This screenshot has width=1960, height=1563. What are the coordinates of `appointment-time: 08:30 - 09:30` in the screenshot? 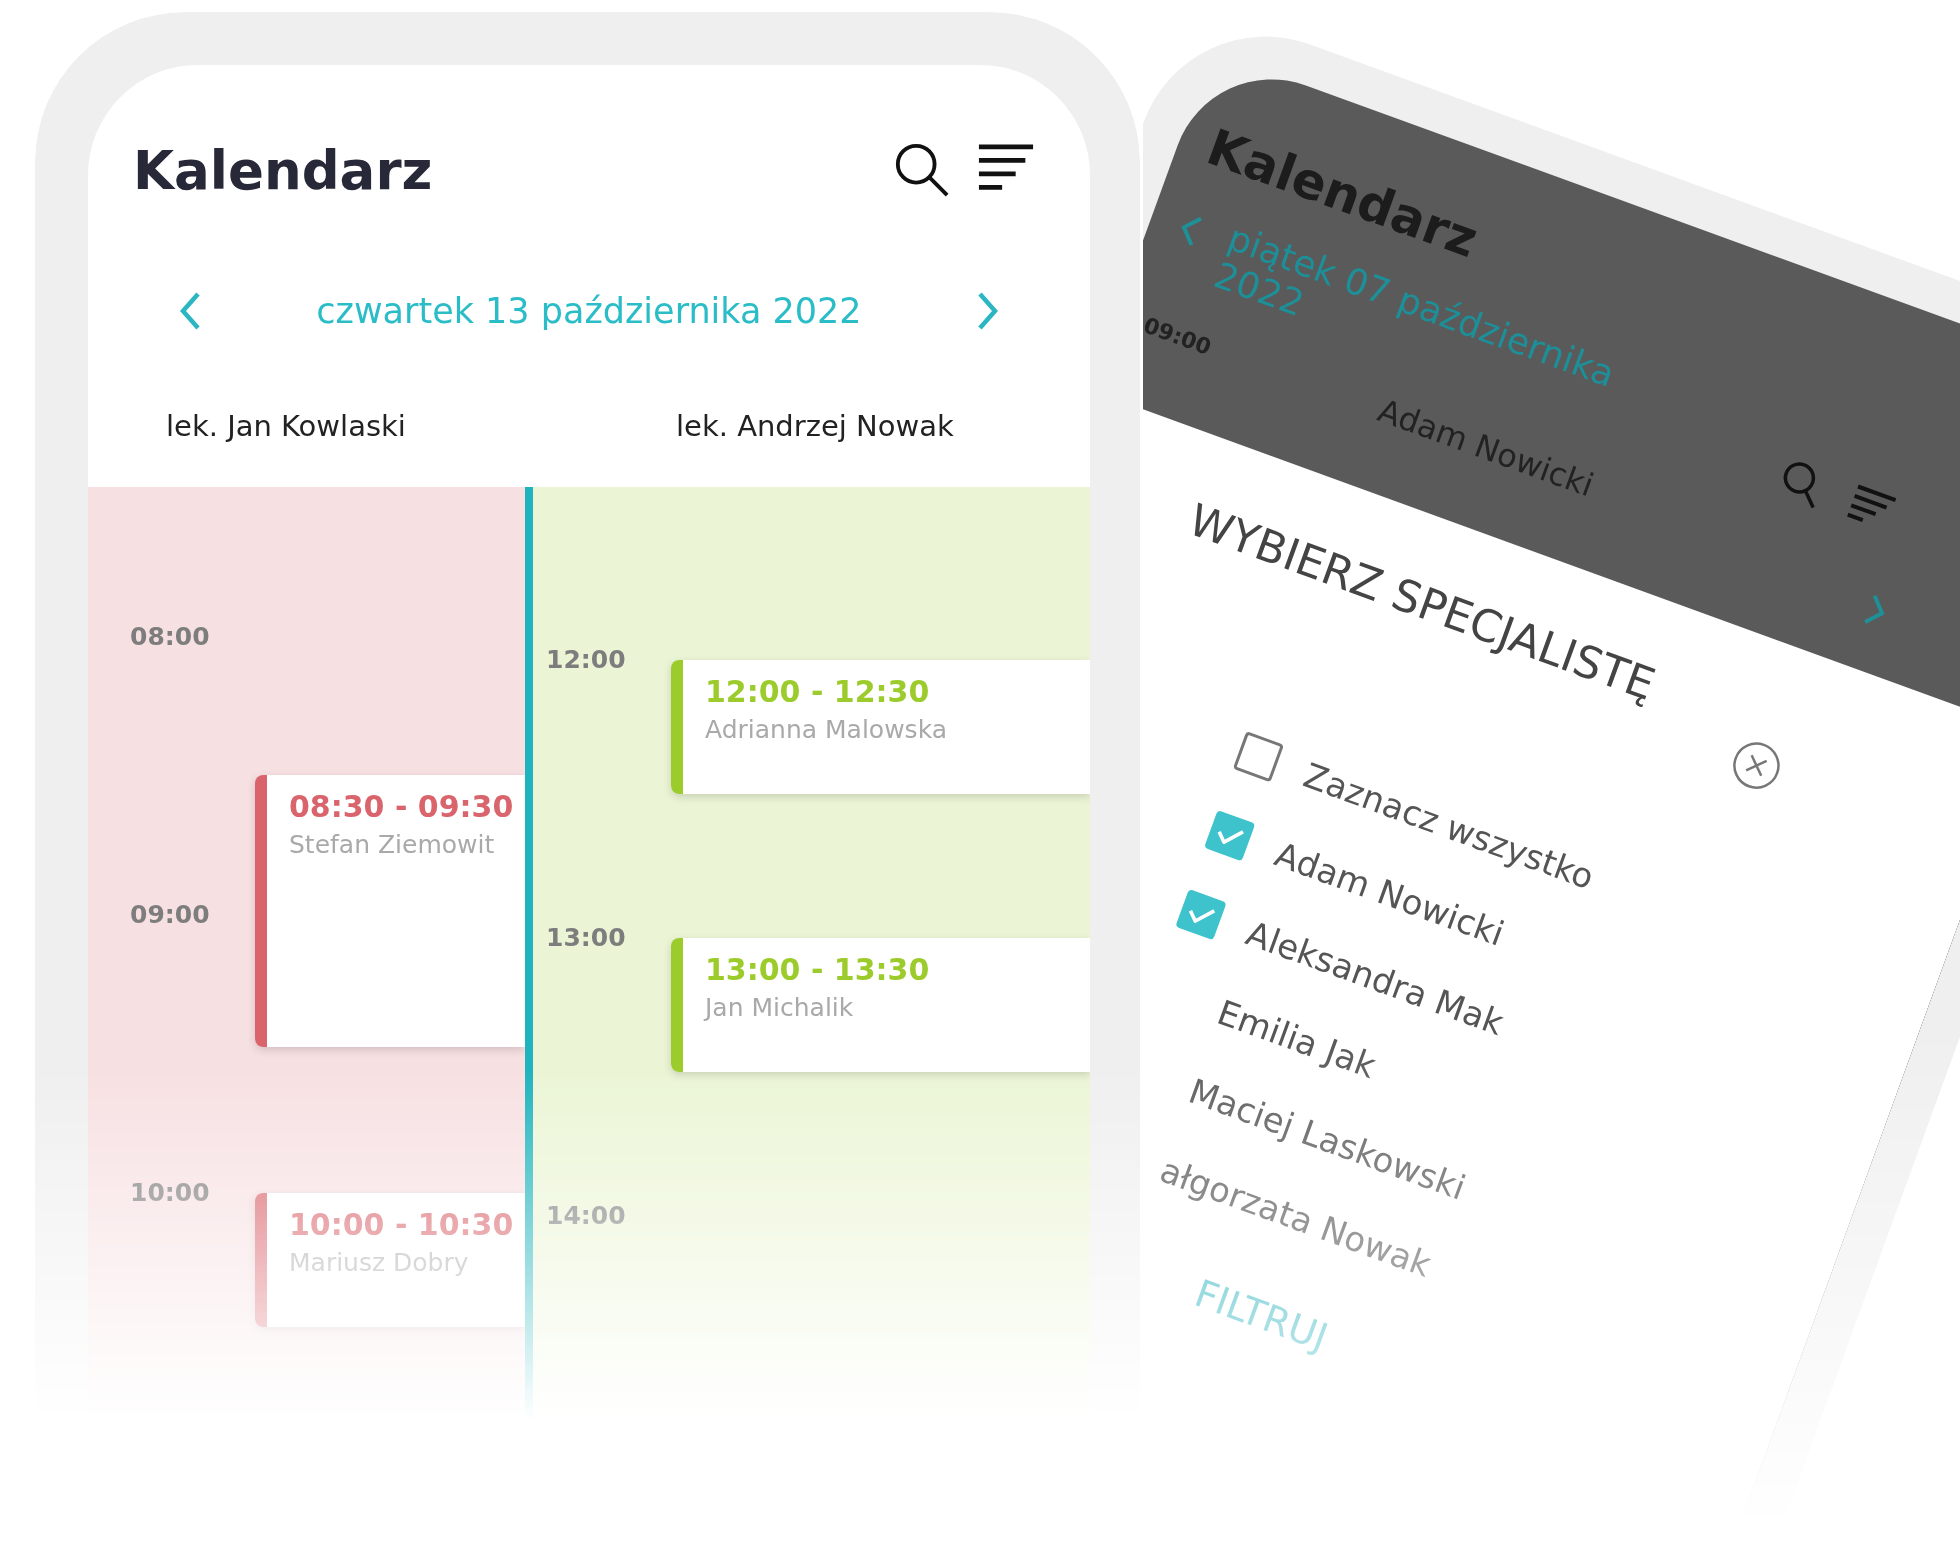 It's located at (401, 806).